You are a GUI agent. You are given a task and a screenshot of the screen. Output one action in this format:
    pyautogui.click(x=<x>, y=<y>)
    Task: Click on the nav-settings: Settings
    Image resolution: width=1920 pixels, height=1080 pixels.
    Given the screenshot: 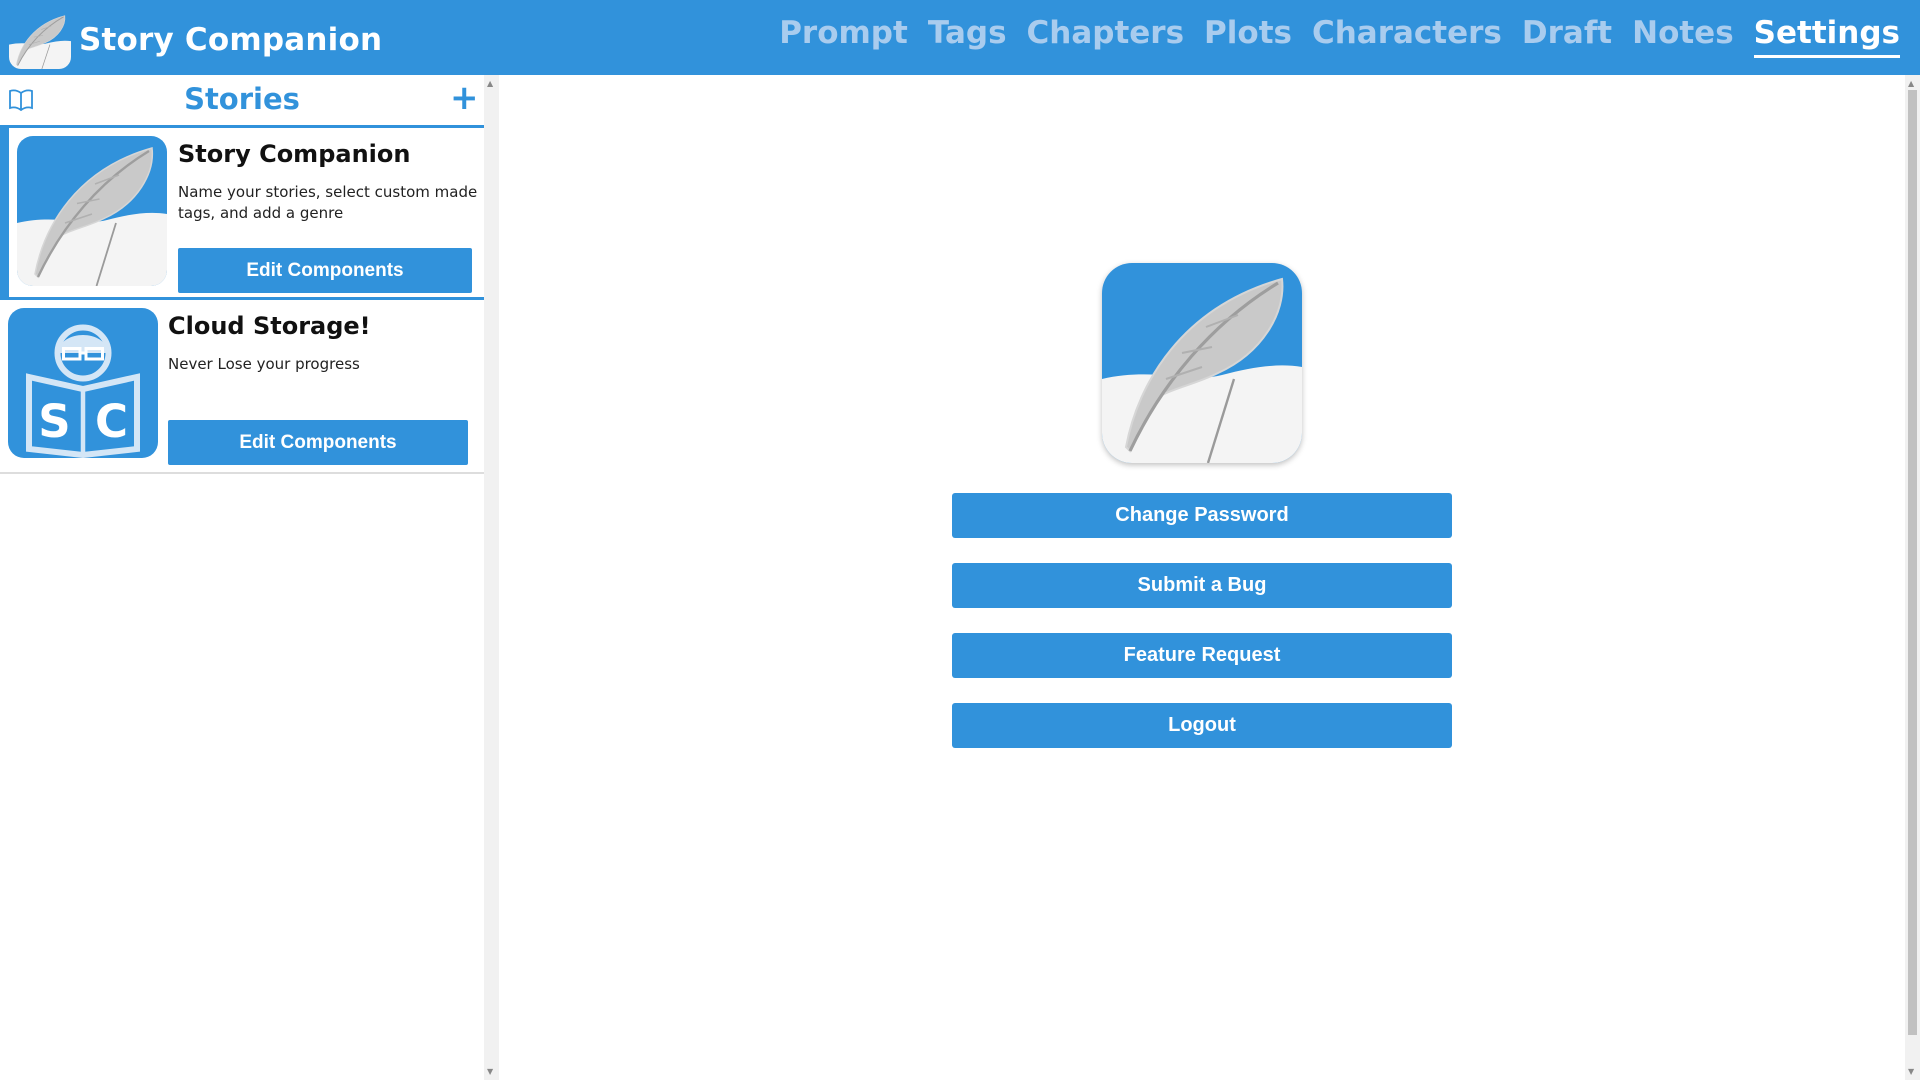 What is the action you would take?
    pyautogui.click(x=1826, y=36)
    